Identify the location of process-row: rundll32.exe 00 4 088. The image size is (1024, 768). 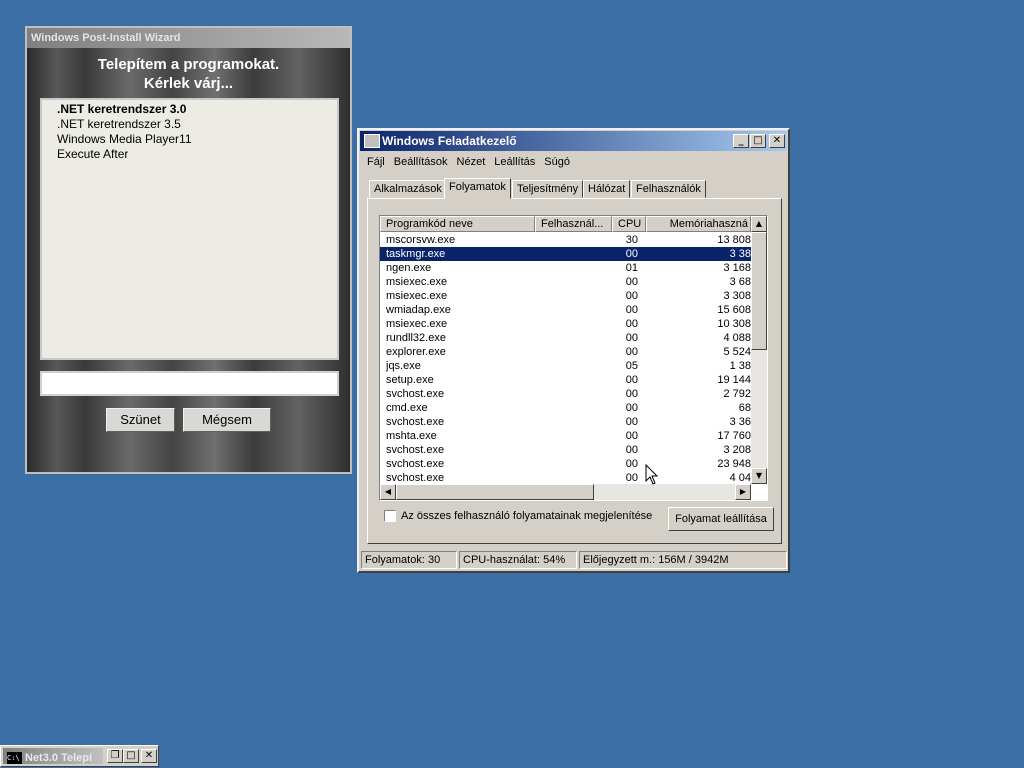
(565, 338).